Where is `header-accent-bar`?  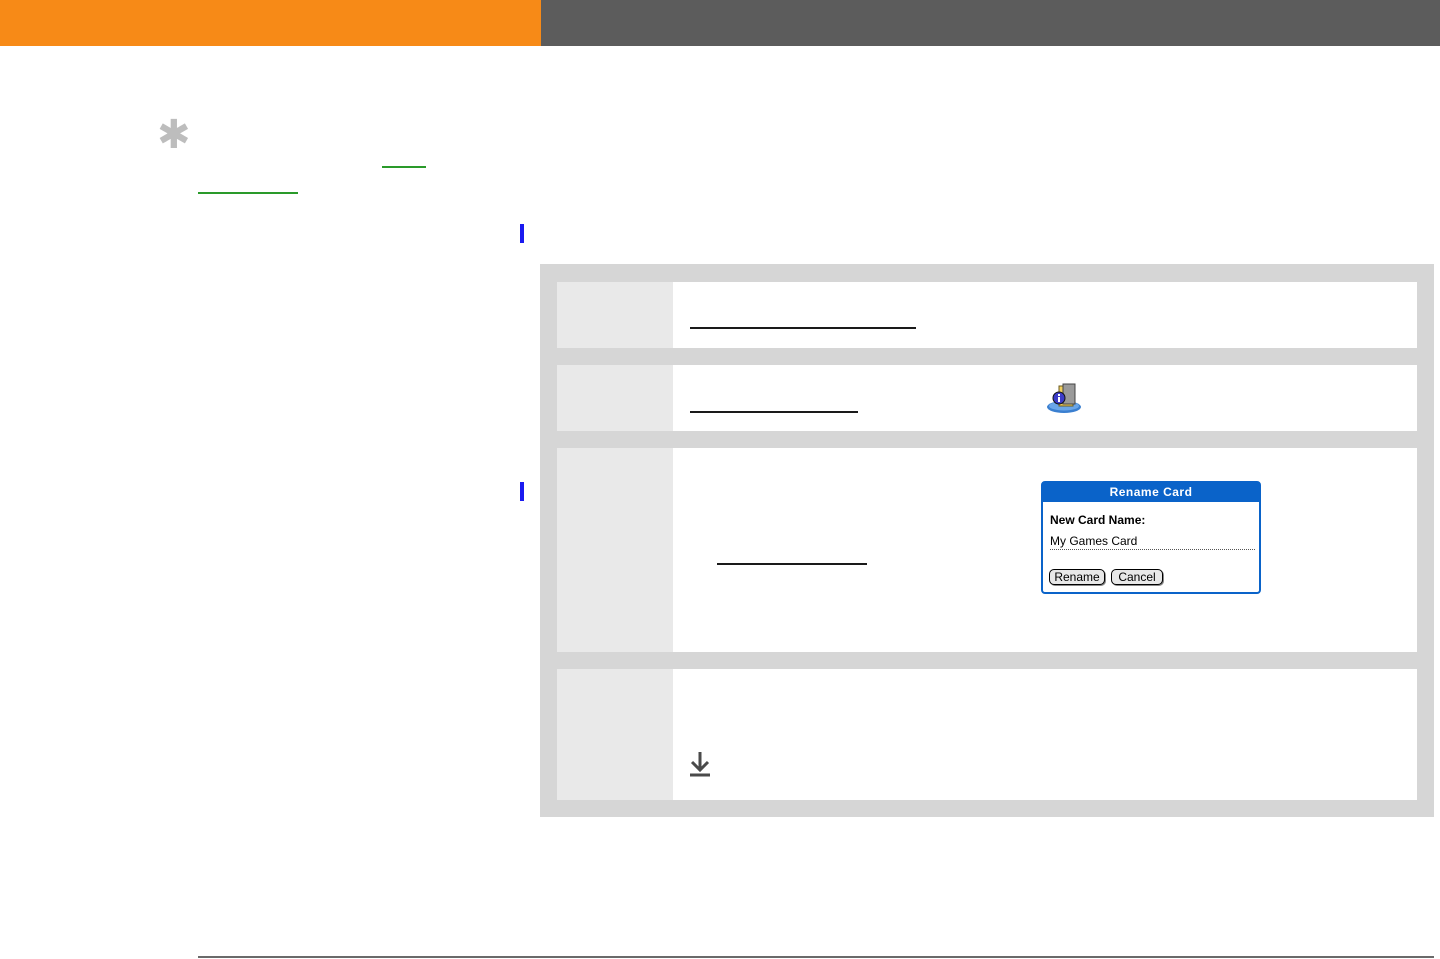 header-accent-bar is located at coordinates (270, 23).